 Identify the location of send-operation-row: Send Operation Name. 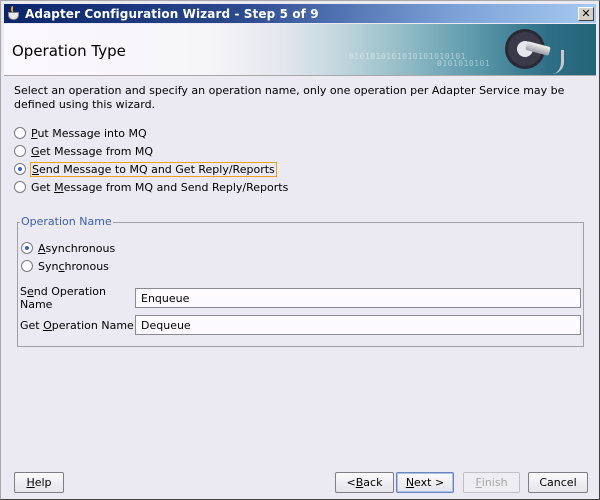
(300, 298).